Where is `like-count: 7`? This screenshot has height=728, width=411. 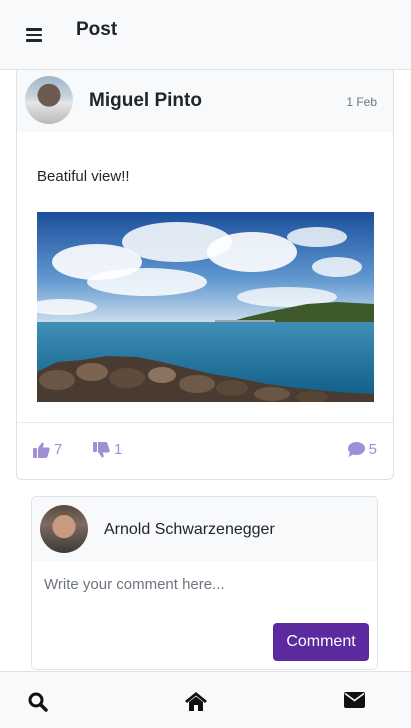
like-count: 7 is located at coordinates (58, 449).